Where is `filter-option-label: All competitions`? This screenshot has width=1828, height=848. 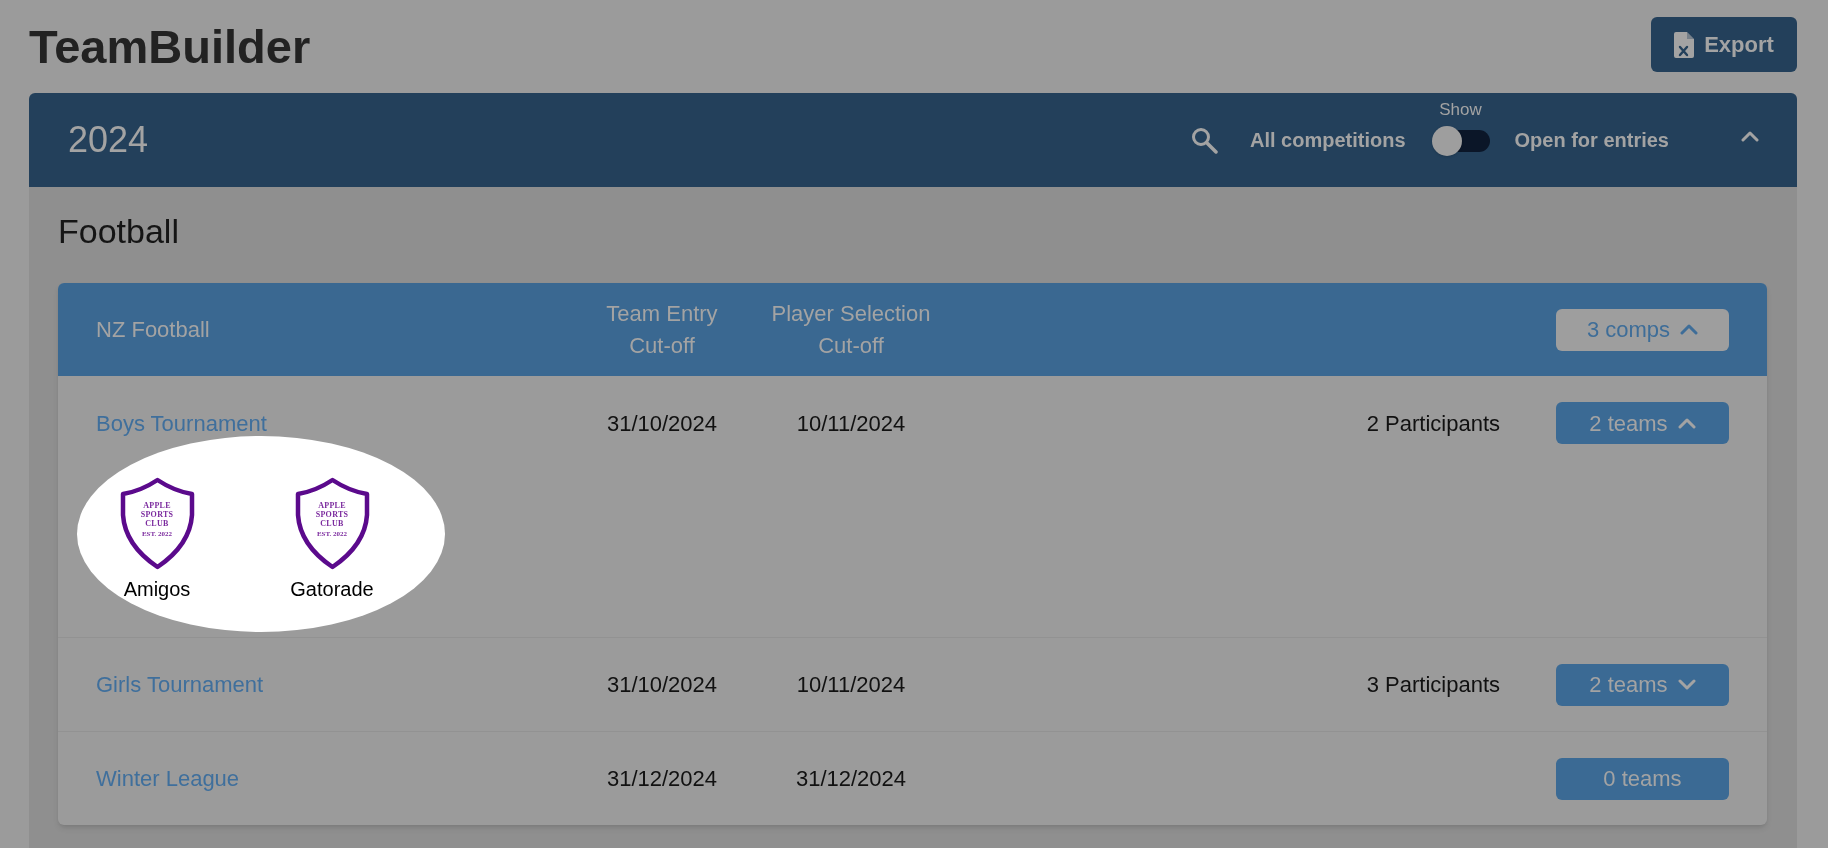
filter-option-label: All competitions is located at coordinates (1327, 140).